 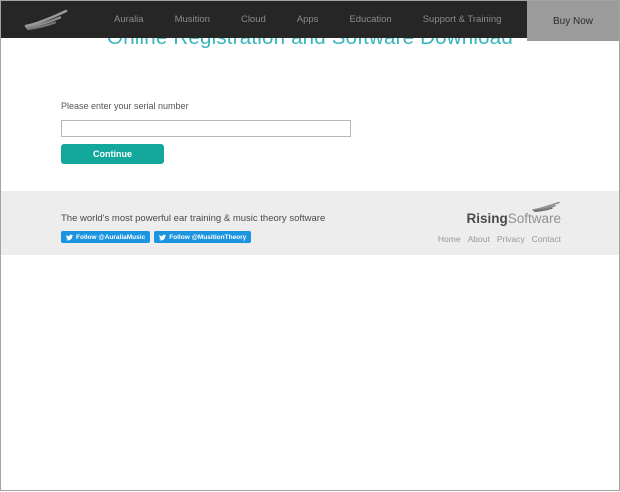 I want to click on twitter-follow-musition-button: Follow @MusitionTheory, so click(x=203, y=237).